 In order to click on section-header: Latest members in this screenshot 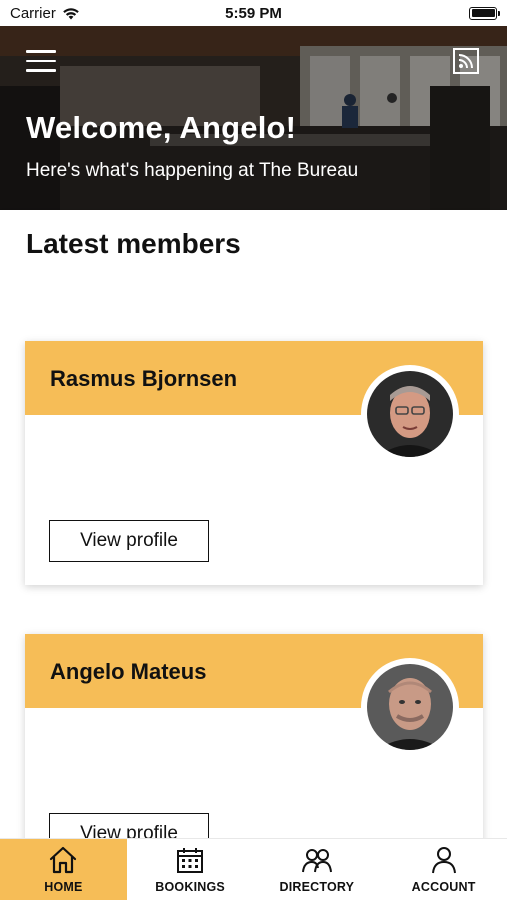, I will do `click(253, 245)`.